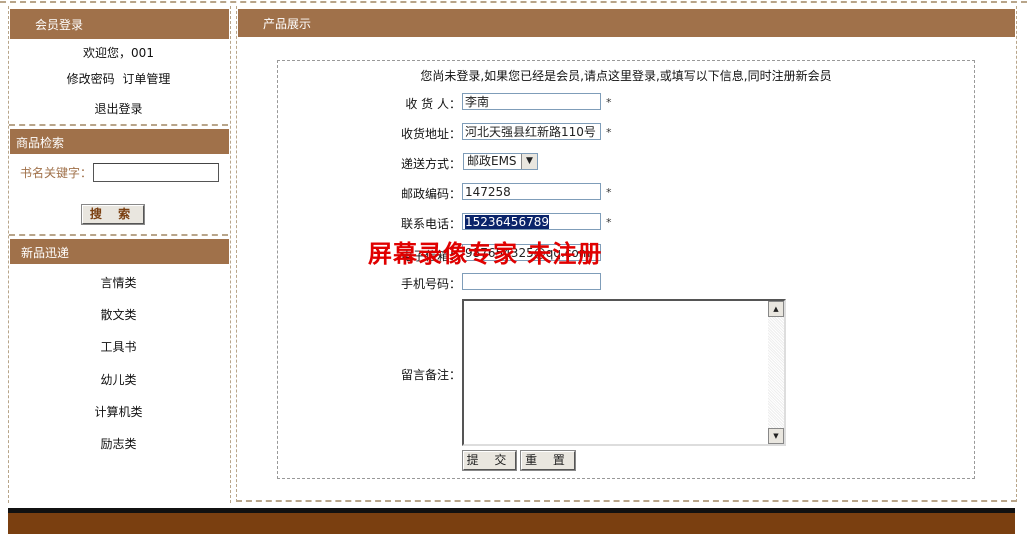  I want to click on submit-button: 提 交, so click(489, 460).